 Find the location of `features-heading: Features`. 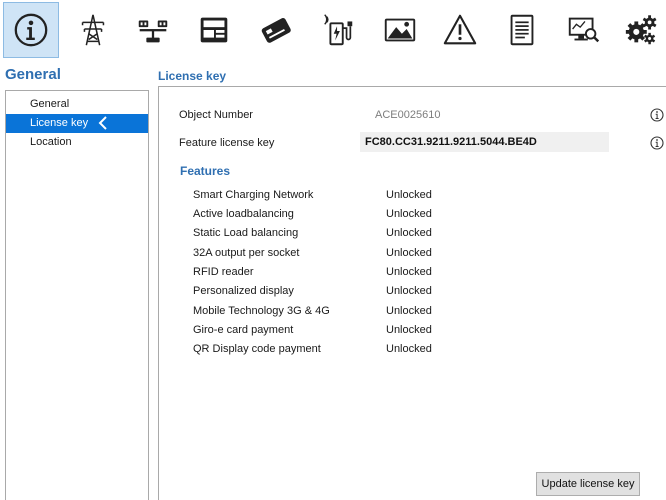

features-heading: Features is located at coordinates (205, 171).